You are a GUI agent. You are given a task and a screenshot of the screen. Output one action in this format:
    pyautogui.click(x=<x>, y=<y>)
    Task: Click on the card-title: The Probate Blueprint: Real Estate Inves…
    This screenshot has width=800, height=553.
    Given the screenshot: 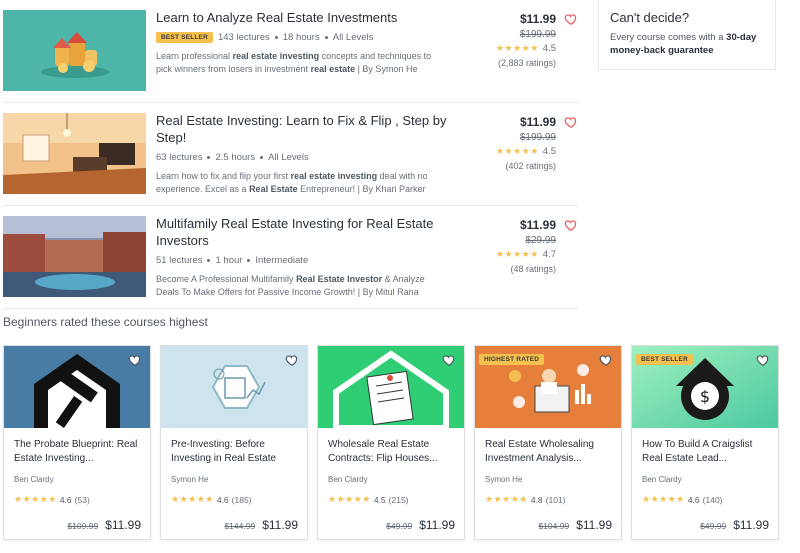 What is the action you would take?
    pyautogui.click(x=79, y=452)
    